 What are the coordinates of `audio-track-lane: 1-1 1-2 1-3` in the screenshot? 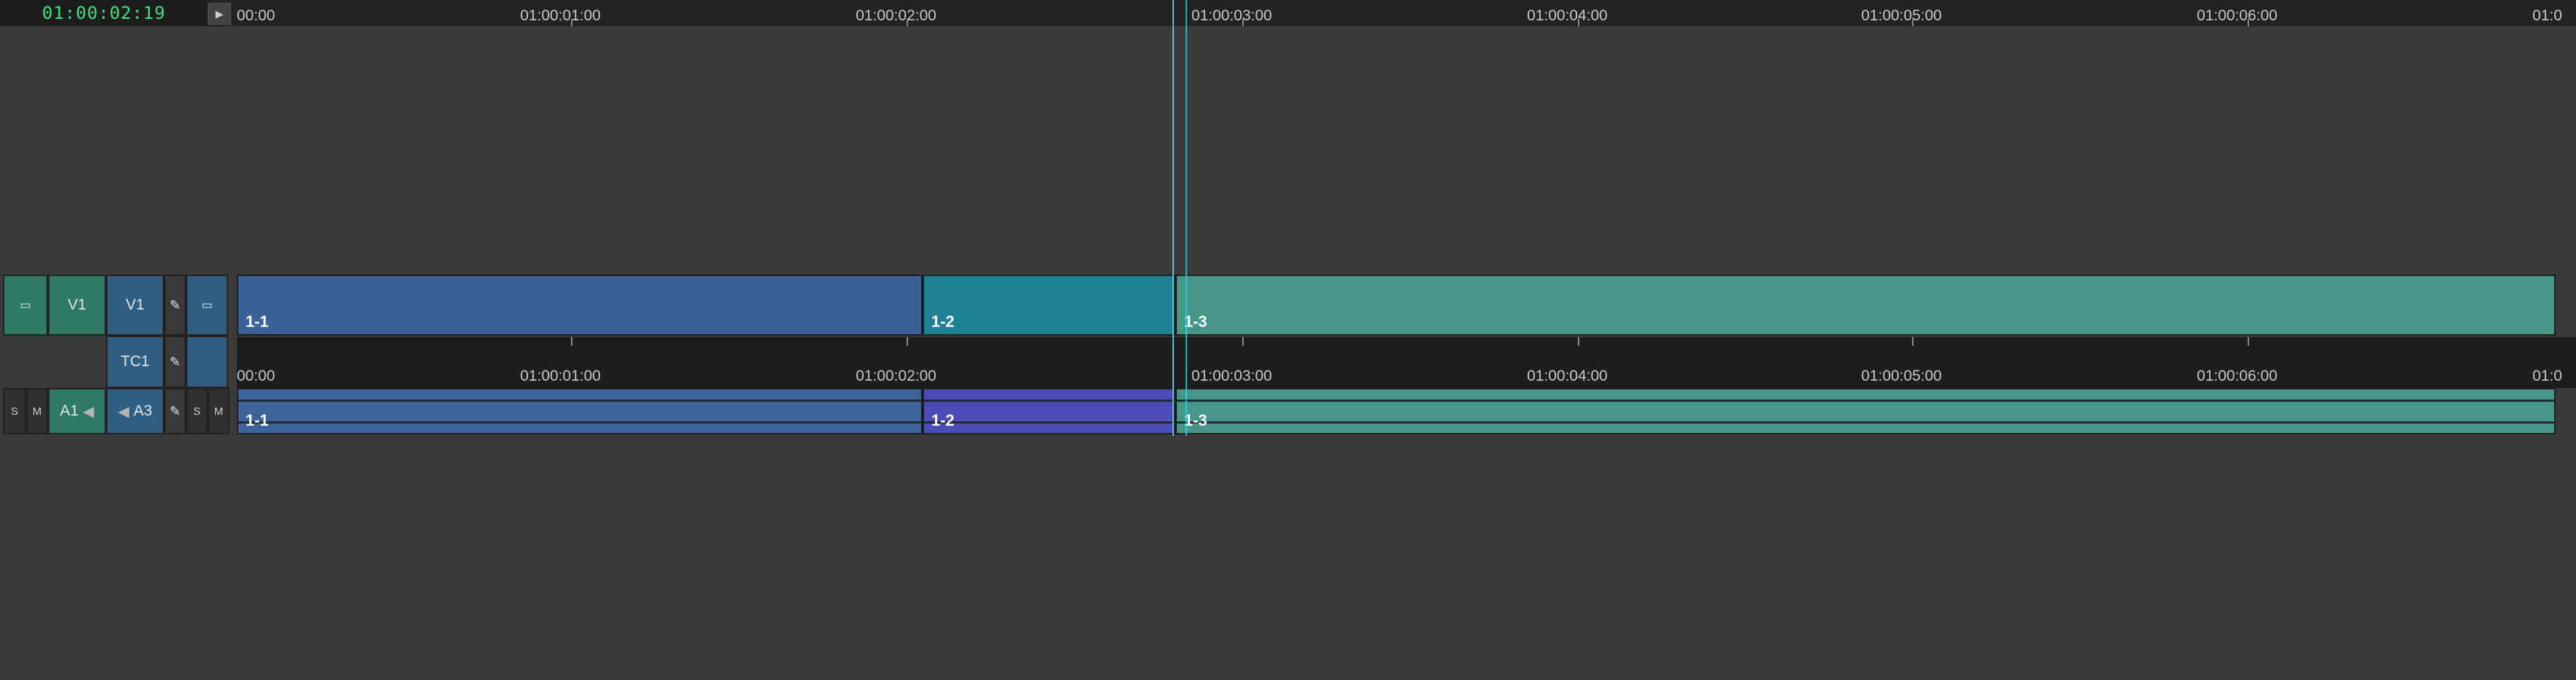 It's located at (1396, 411).